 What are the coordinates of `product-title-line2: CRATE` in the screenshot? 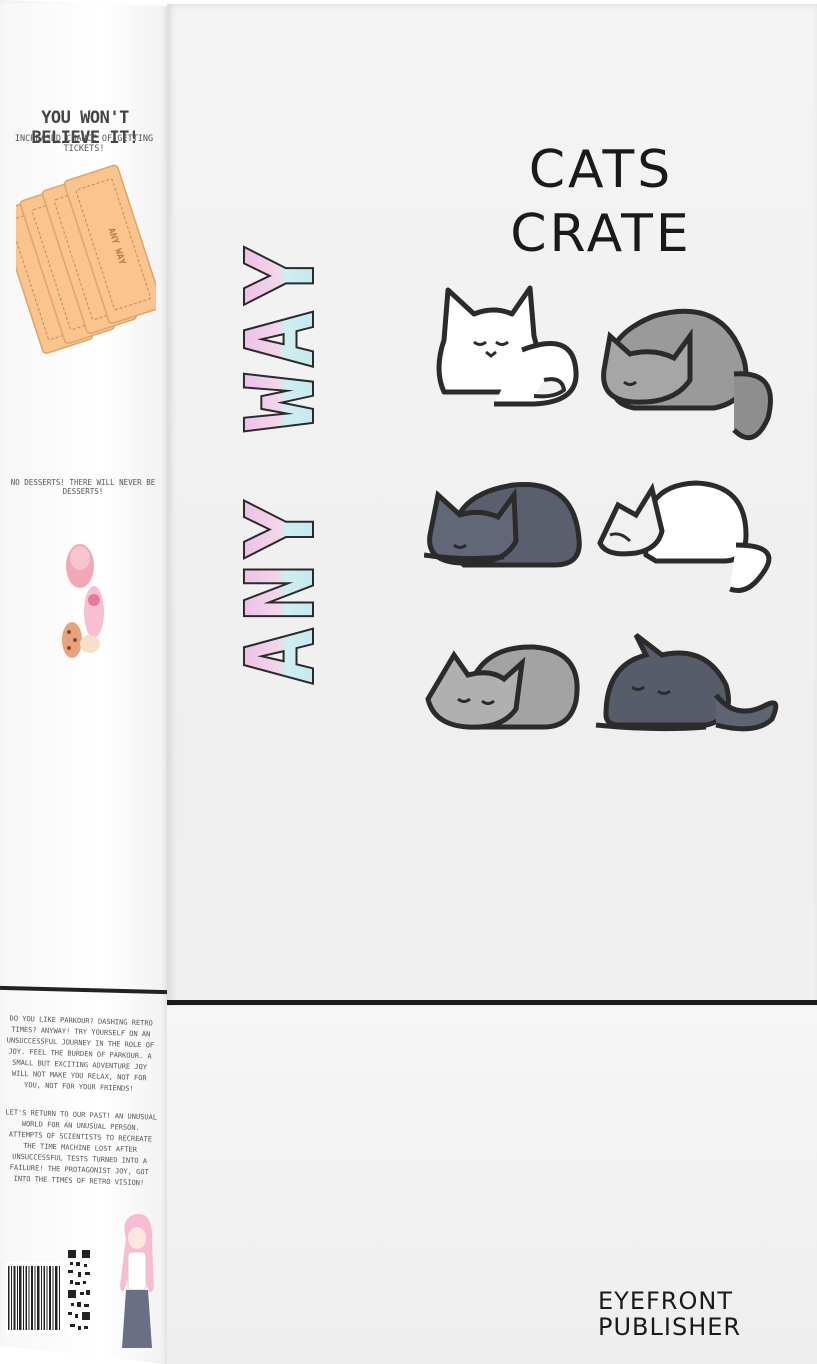 It's located at (601, 234).